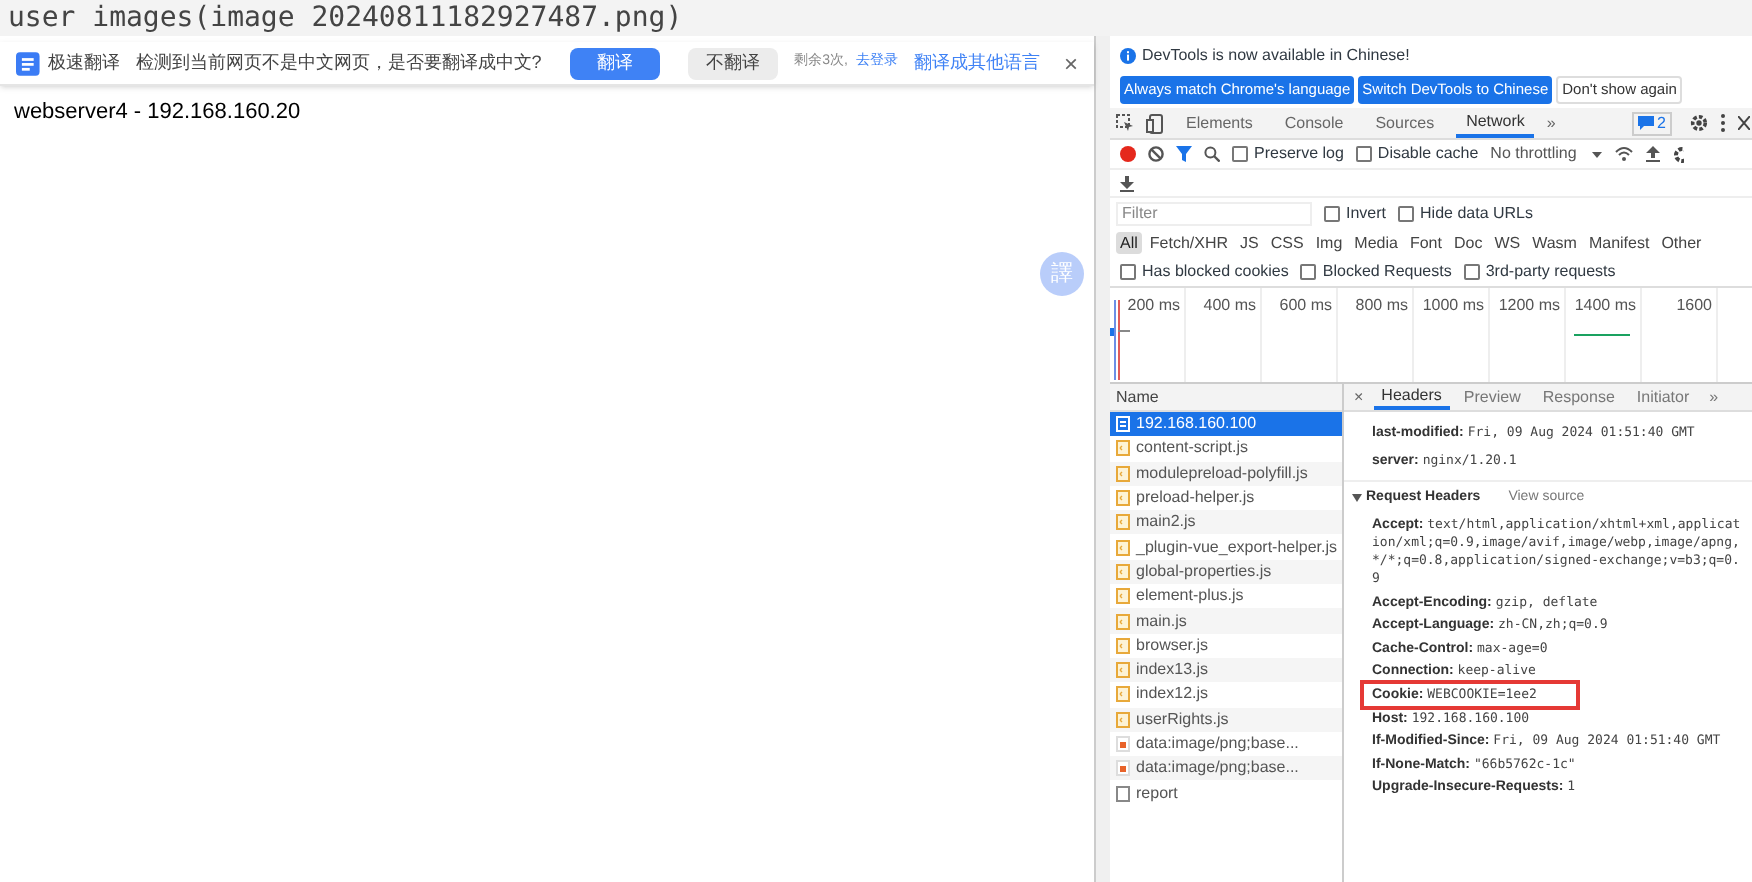 The image size is (1752, 882). What do you see at coordinates (1624, 154) in the screenshot?
I see `wifi-settings-icon` at bounding box center [1624, 154].